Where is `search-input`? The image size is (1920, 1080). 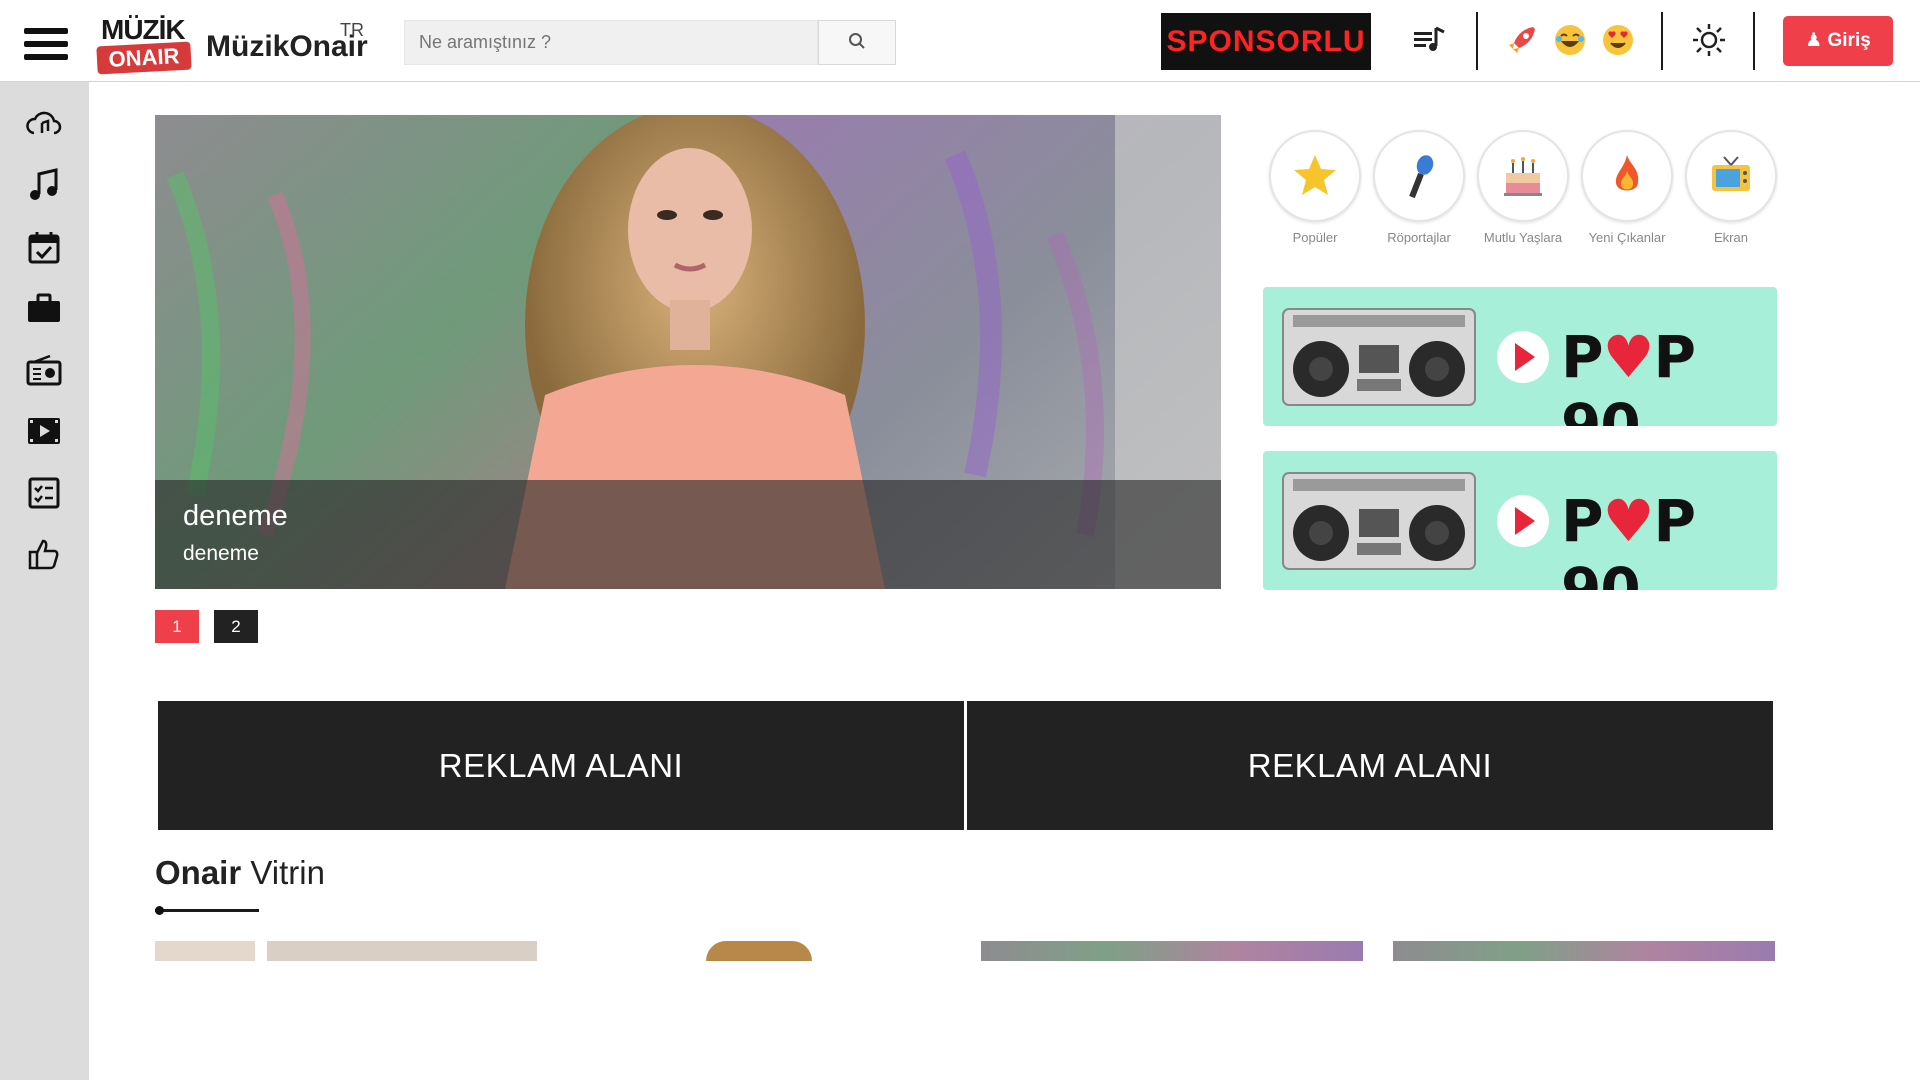 search-input is located at coordinates (611, 42).